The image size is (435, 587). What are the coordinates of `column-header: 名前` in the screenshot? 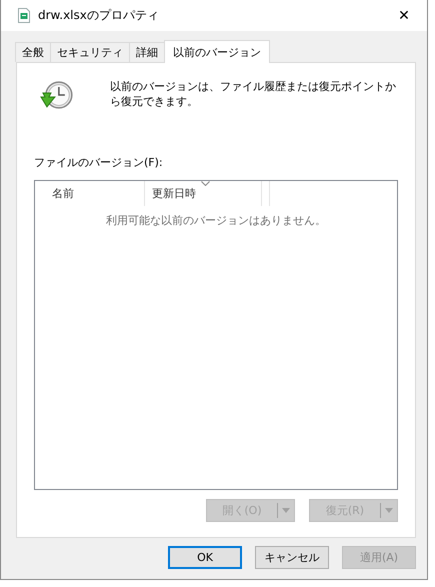 It's located at (90, 193).